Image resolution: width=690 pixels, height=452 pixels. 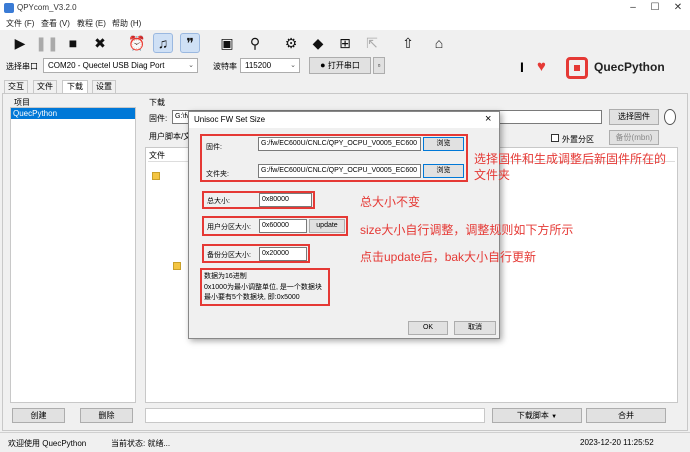 I want to click on app-icon, so click(x=9, y=8).